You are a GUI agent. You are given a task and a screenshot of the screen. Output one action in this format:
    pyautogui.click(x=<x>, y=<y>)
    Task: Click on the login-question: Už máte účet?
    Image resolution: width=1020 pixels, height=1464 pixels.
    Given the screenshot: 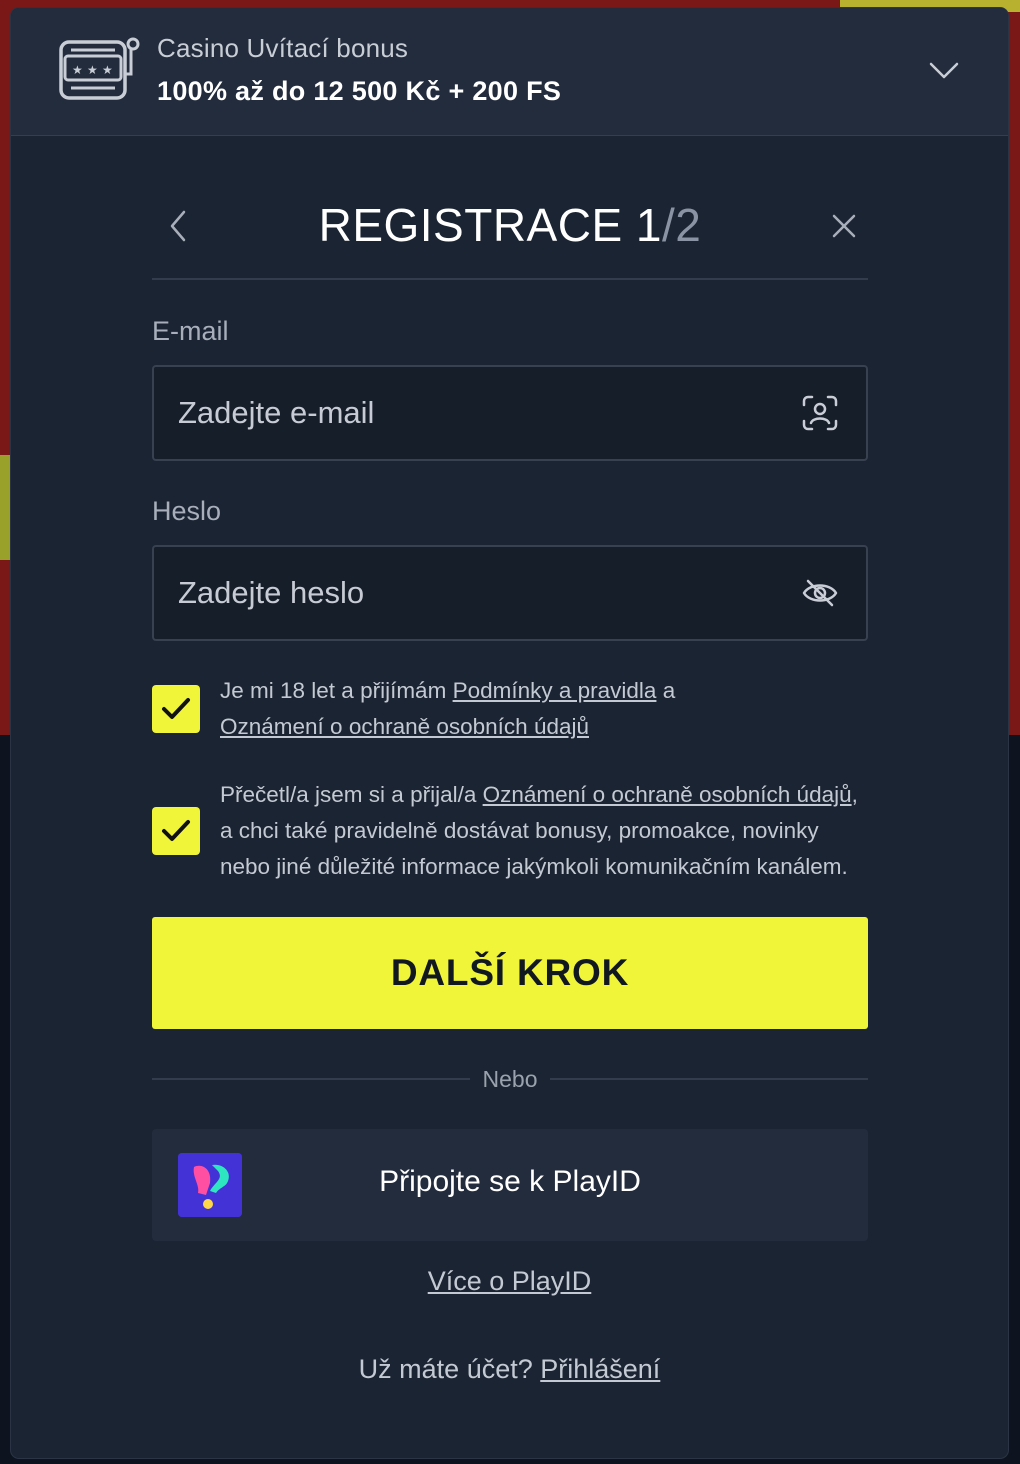 What is the action you would take?
    pyautogui.click(x=449, y=1369)
    